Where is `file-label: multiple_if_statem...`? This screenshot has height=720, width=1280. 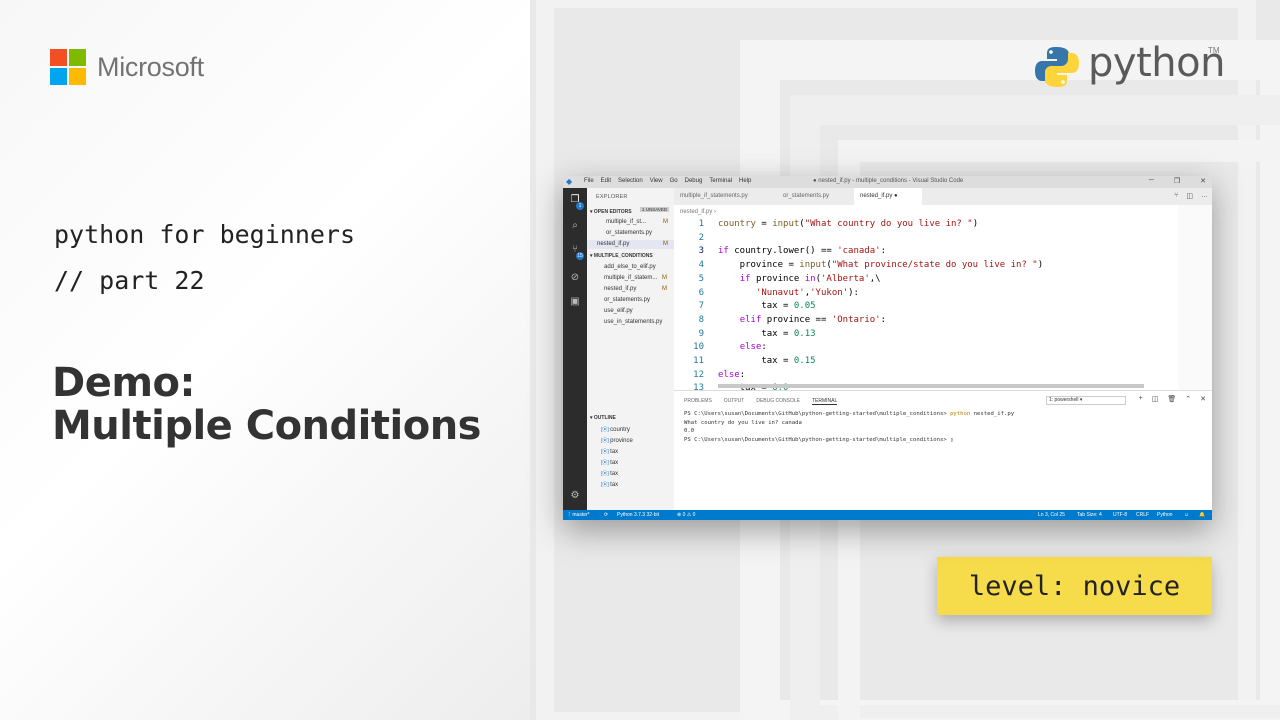
file-label: multiple_if_statem... is located at coordinates (631, 278).